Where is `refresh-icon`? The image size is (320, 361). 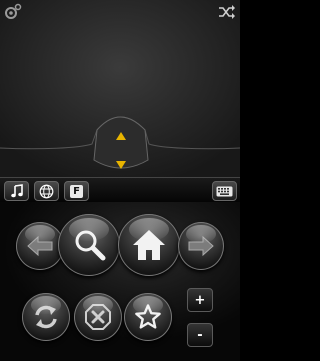 refresh-icon is located at coordinates (46, 317).